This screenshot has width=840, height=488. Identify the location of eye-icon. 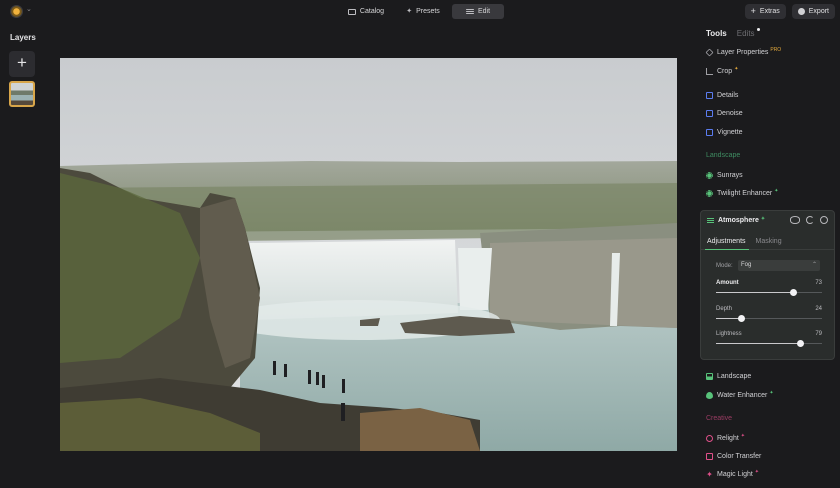
(795, 220).